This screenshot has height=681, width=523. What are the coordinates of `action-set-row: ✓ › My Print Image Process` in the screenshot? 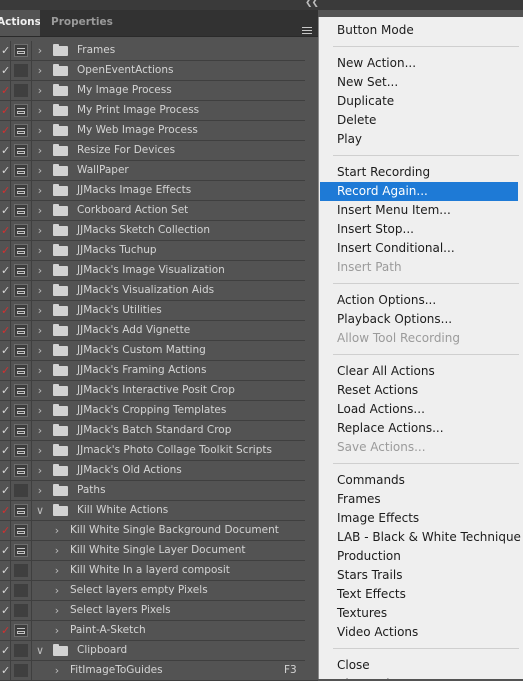 It's located at (159, 111).